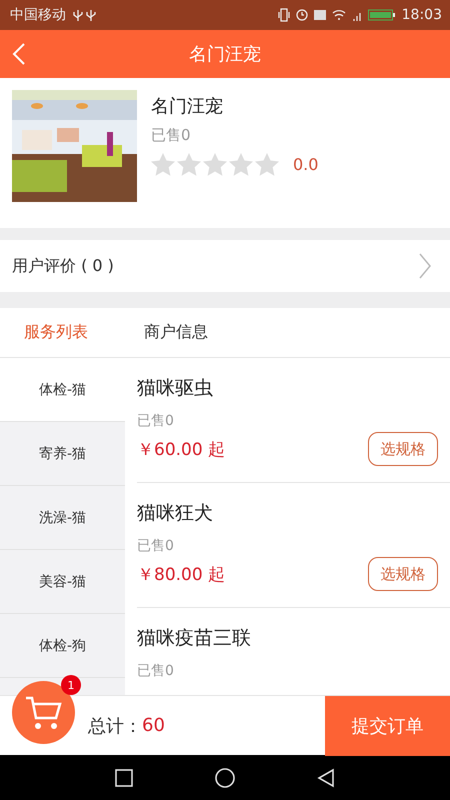 The image size is (450, 800). What do you see at coordinates (63, 266) in the screenshot?
I see `reviews-label: 用户评价 ( 0 )` at bounding box center [63, 266].